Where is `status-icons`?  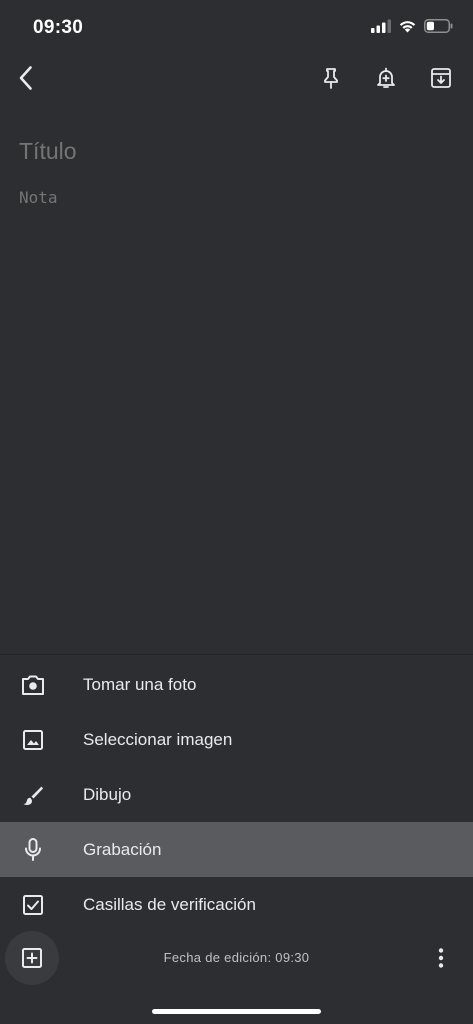 status-icons is located at coordinates (412, 26).